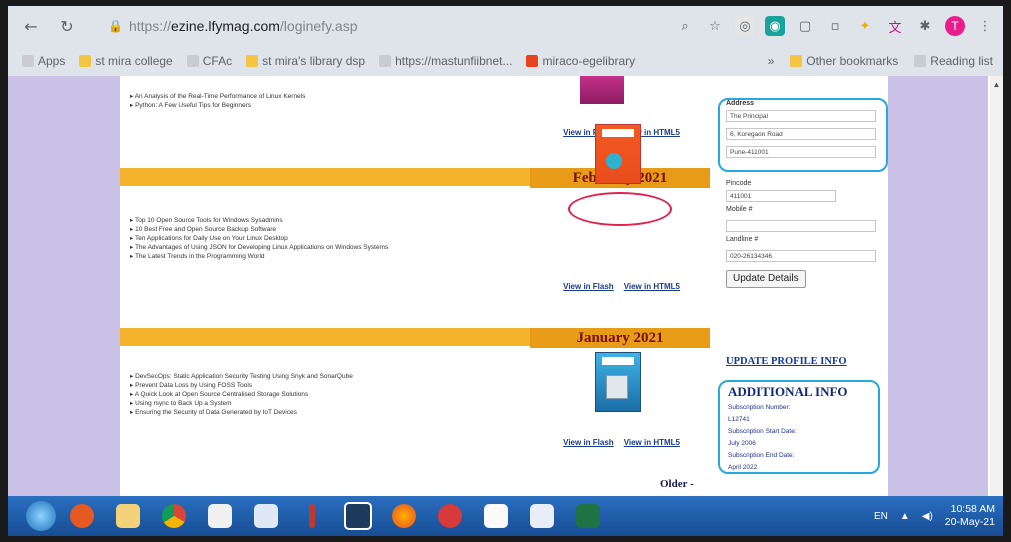 The width and height of the screenshot is (1011, 542). Describe the element at coordinates (314, 61) in the screenshot. I see `bookmark-label: st mira's library dsp` at that location.